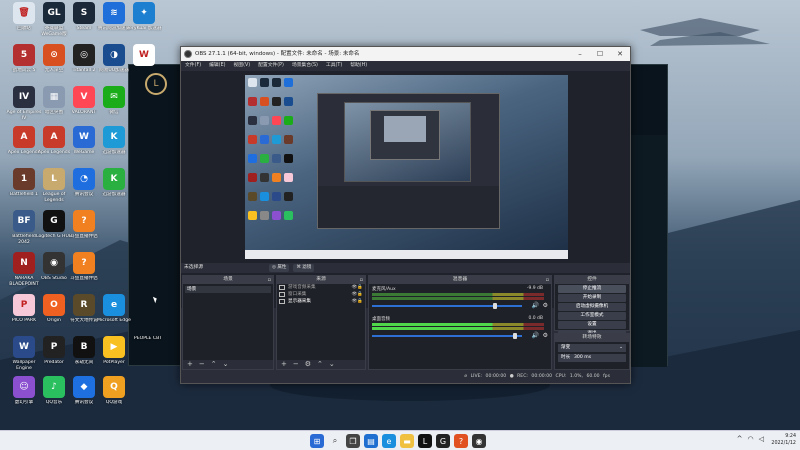 The width and height of the screenshot is (800, 450). Describe the element at coordinates (114, 391) in the screenshot. I see `desktop-icon: Q QQ游戏` at that location.